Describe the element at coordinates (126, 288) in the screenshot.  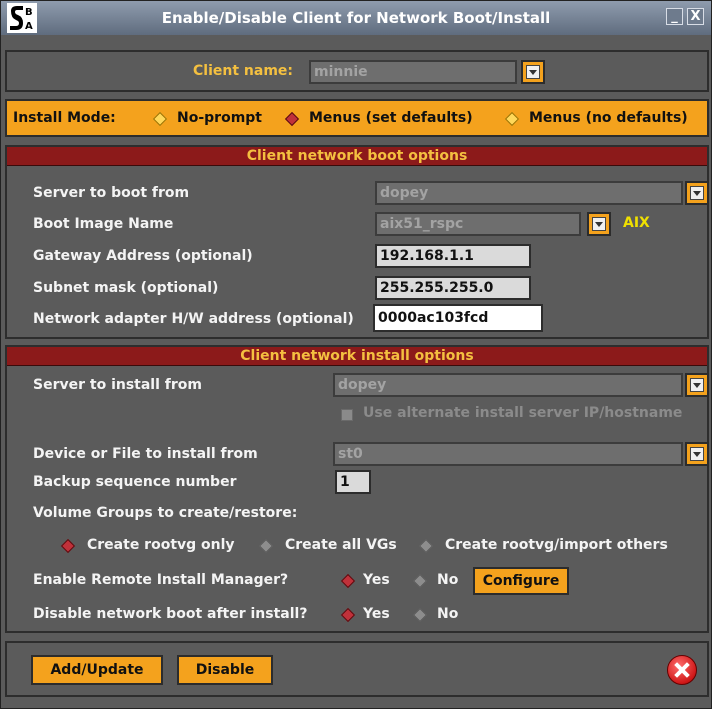
I see `subnet-label: Subnet mask (optional)` at that location.